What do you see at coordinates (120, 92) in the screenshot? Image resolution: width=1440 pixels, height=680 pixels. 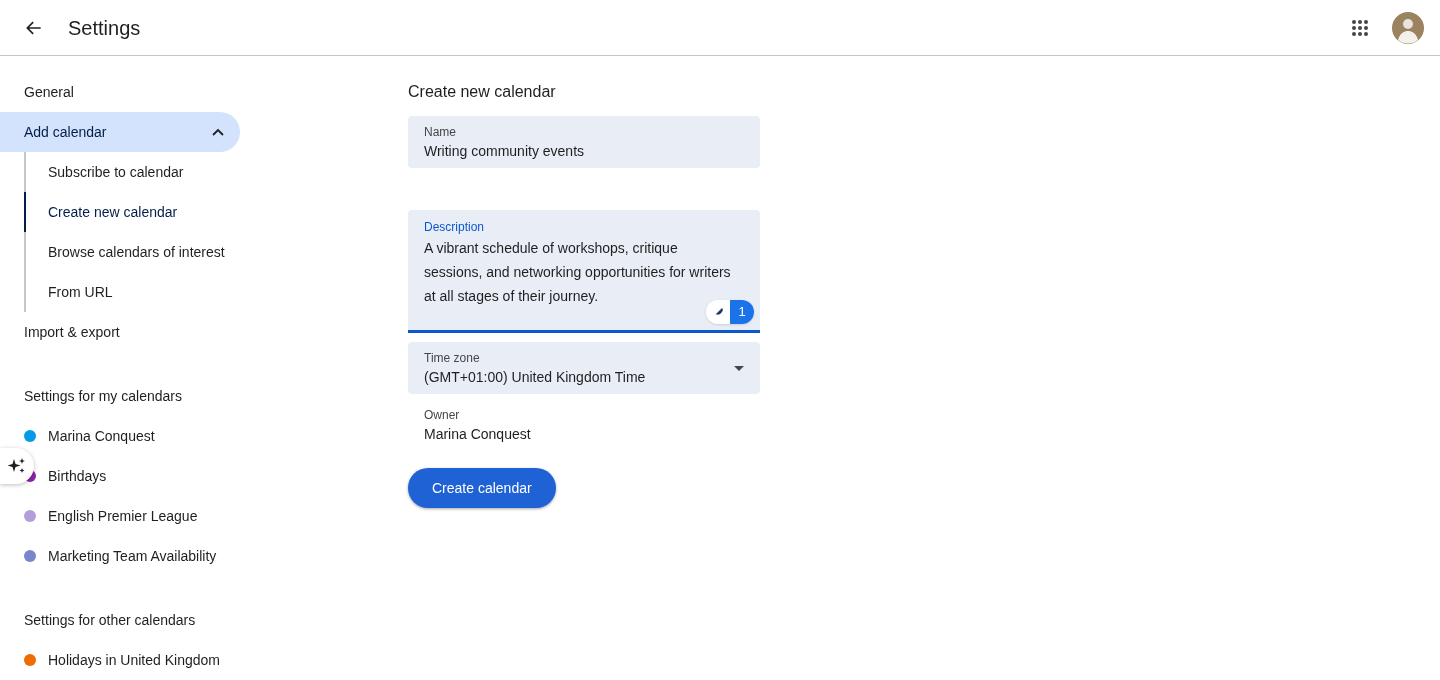 I see `nav-item: General` at bounding box center [120, 92].